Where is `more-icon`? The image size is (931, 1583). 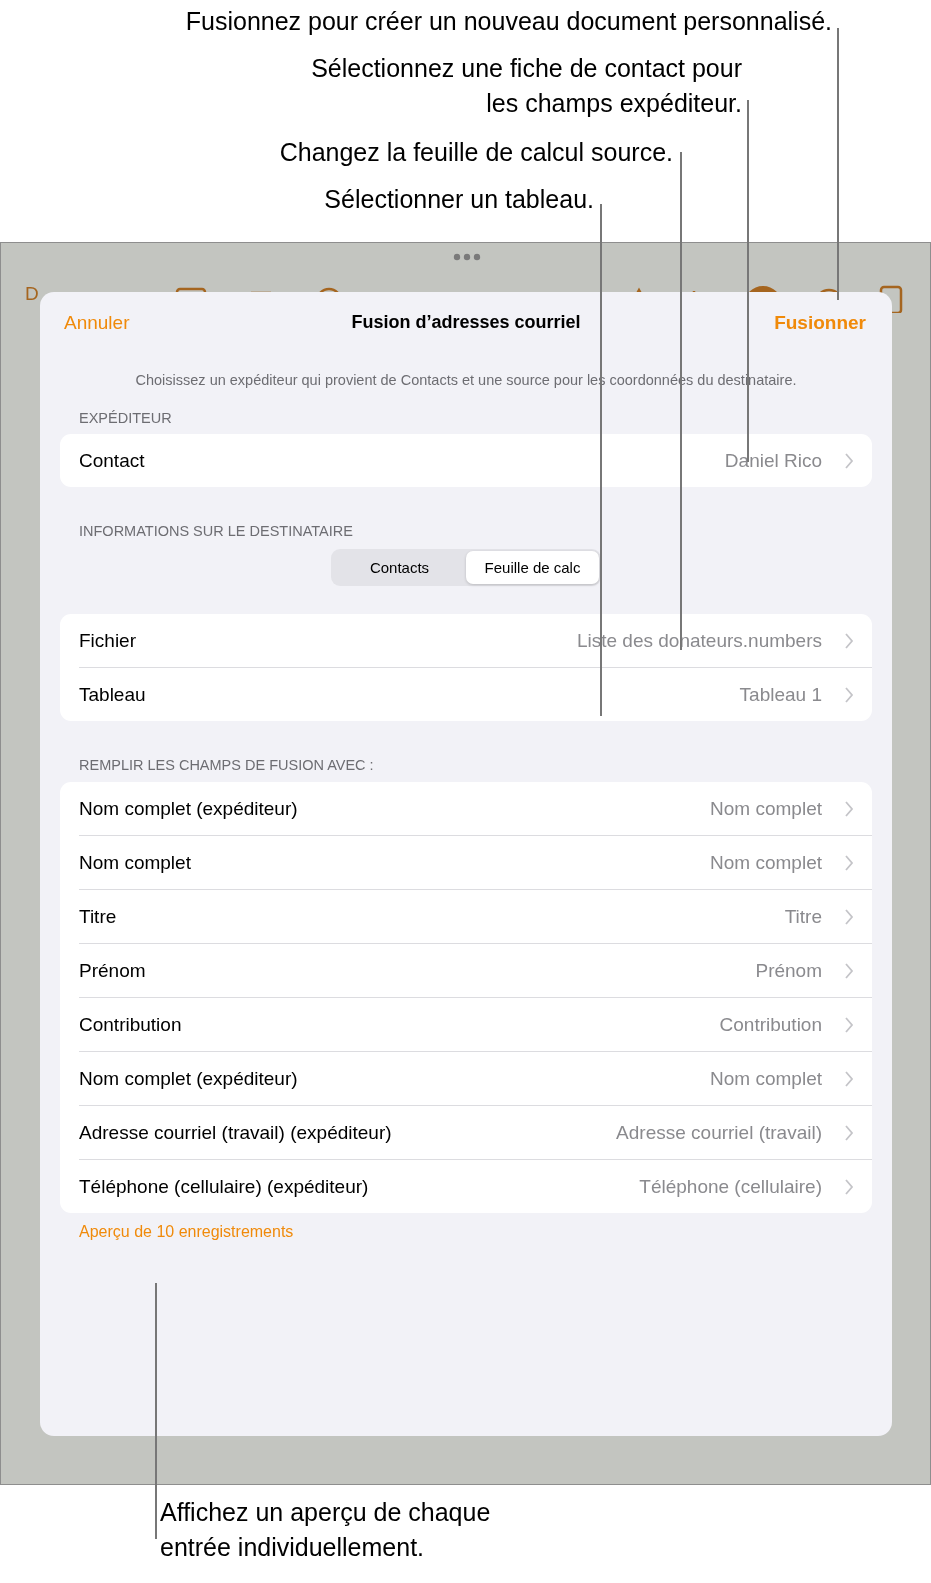
more-icon is located at coordinates (467, 257).